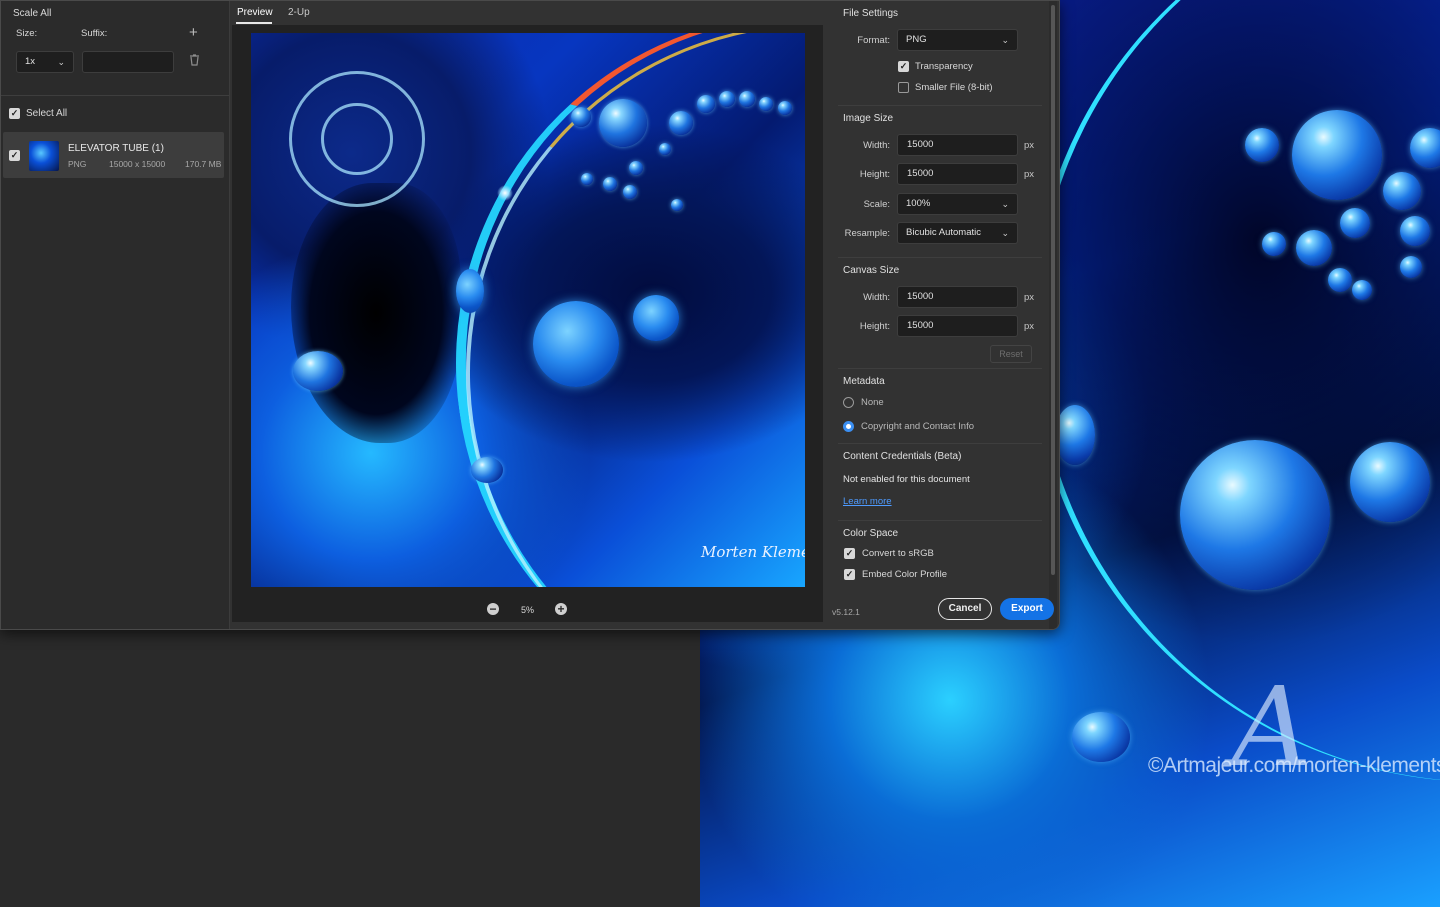 Image resolution: width=1440 pixels, height=907 pixels. What do you see at coordinates (876, 297) in the screenshot?
I see `canvas-width-label: Width:` at bounding box center [876, 297].